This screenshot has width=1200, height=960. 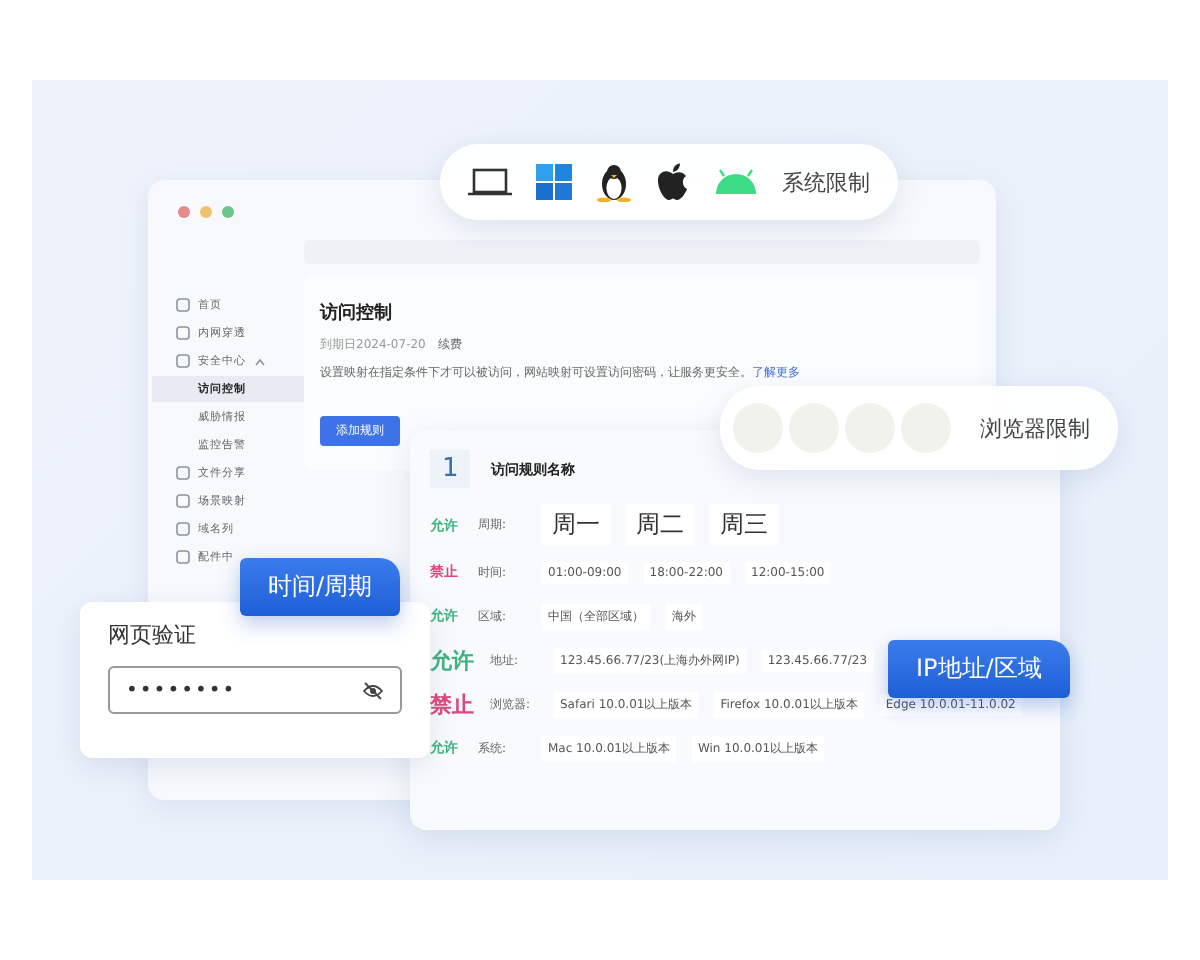 I want to click on penguin-icon, so click(x=614, y=182).